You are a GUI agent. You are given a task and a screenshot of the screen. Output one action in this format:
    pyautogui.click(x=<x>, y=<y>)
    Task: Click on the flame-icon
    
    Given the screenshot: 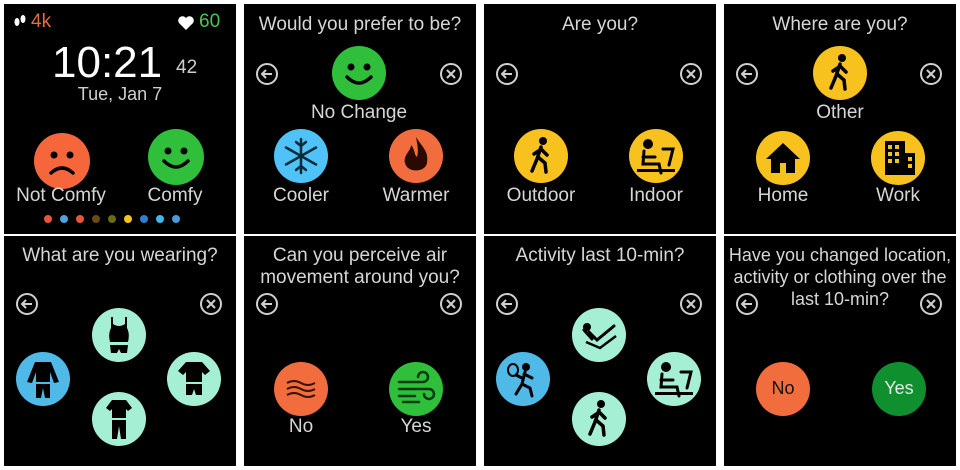 What is the action you would take?
    pyautogui.click(x=416, y=154)
    